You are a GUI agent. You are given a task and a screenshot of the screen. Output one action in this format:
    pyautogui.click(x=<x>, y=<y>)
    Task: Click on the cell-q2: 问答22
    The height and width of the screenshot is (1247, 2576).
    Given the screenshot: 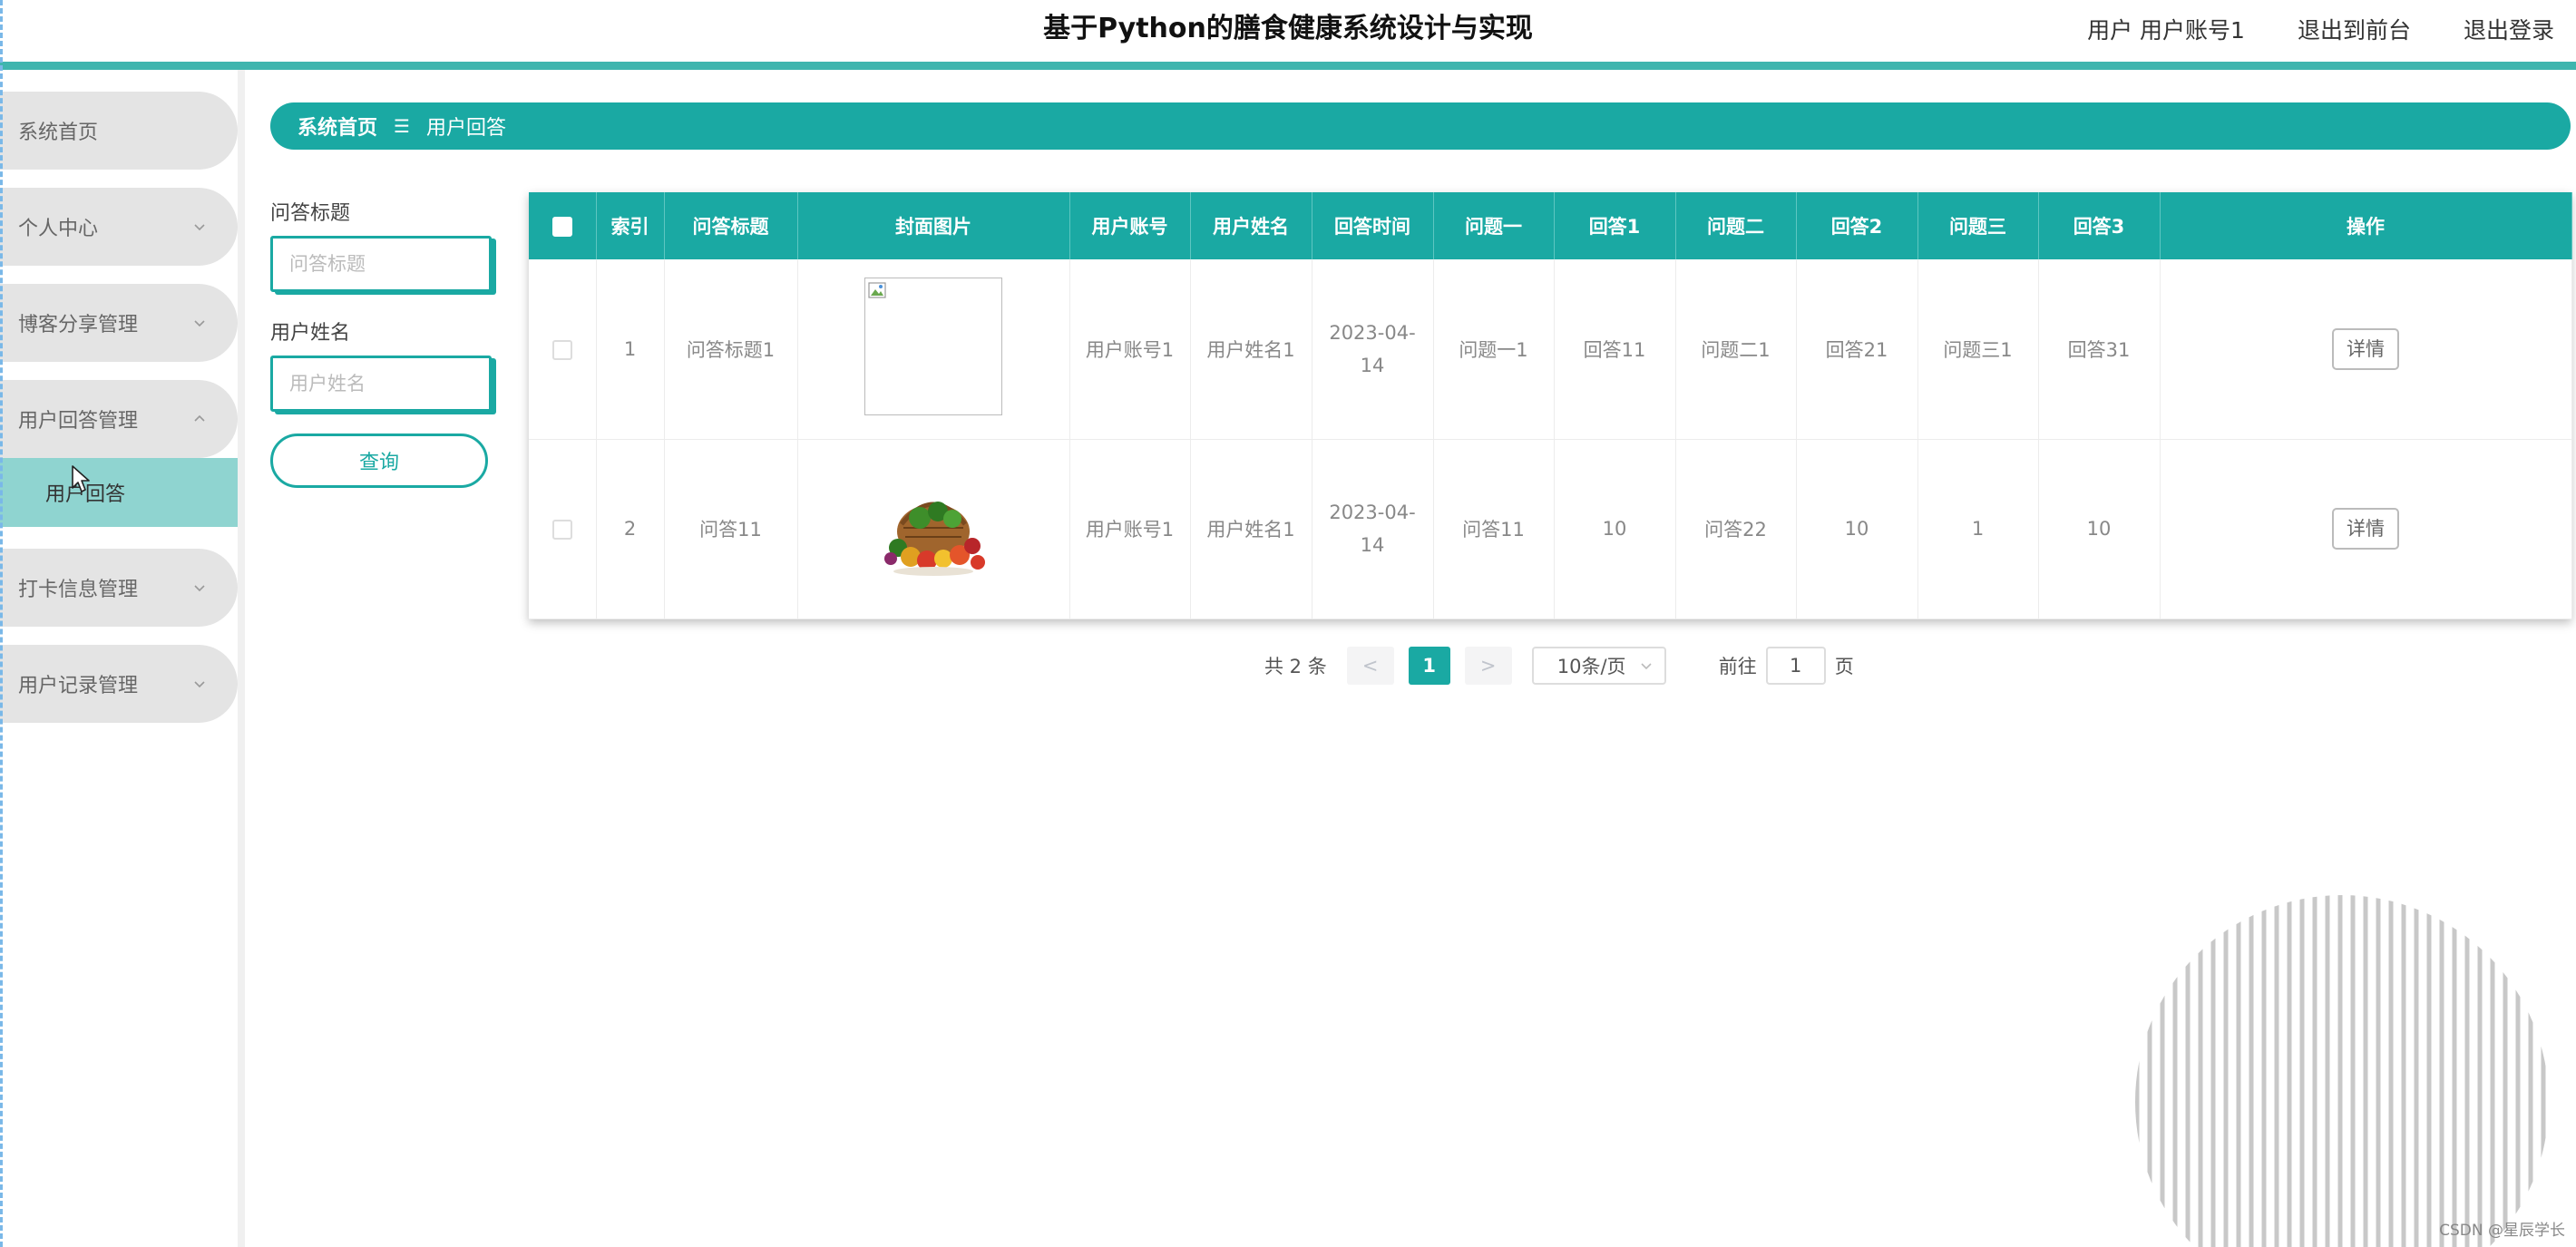 What is the action you would take?
    pyautogui.click(x=1736, y=529)
    